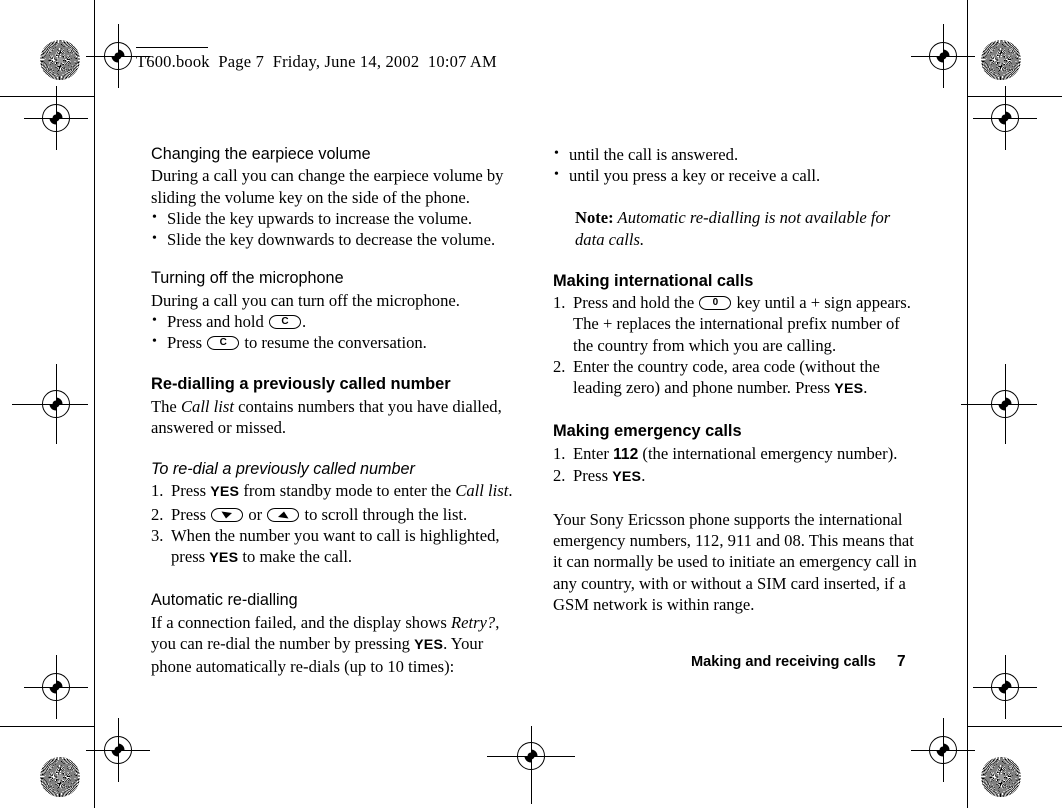 This screenshot has width=1062, height=808. Describe the element at coordinates (347, 491) in the screenshot. I see `text-fragment: from standby mode to enter the` at that location.